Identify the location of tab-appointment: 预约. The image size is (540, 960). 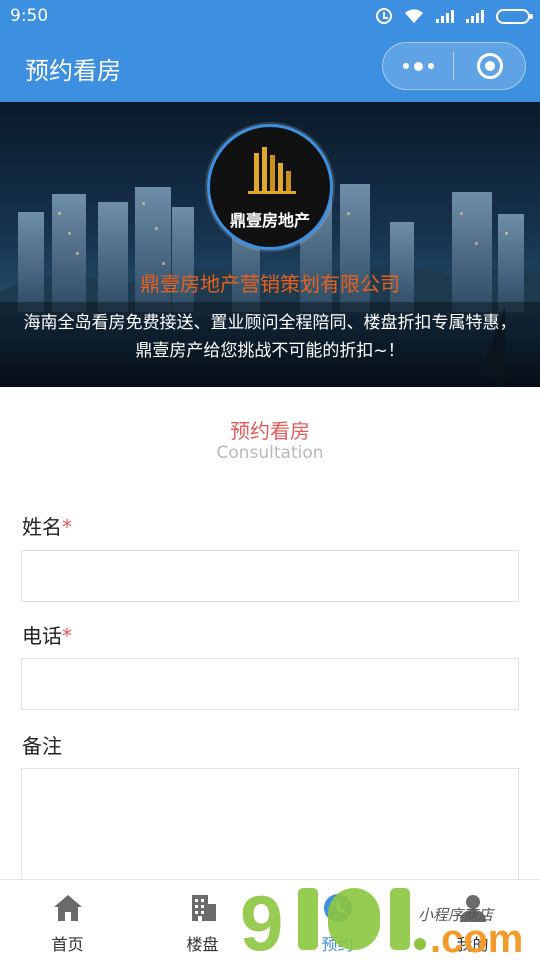
(337, 920).